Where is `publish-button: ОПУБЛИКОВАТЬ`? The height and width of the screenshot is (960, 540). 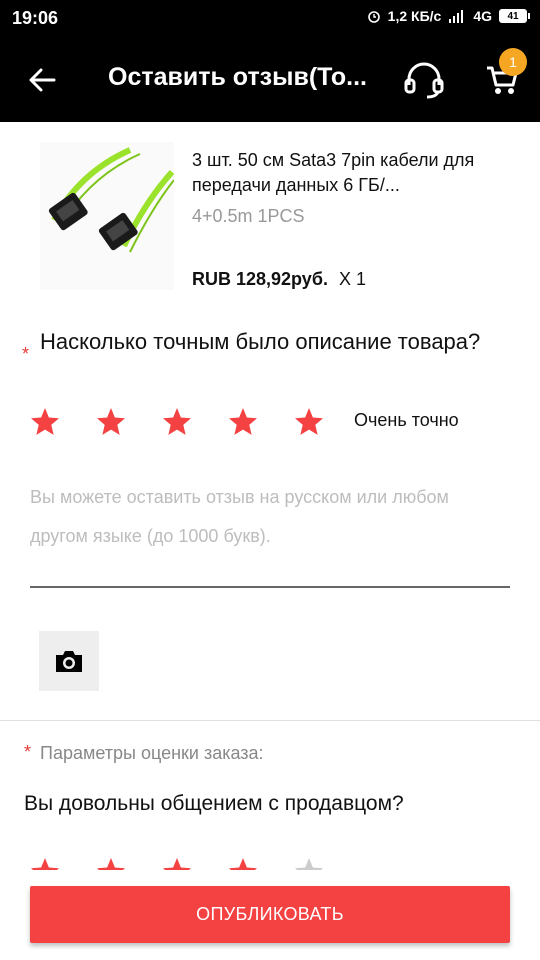
publish-button: ОПУБЛИКОВАТЬ is located at coordinates (270, 914).